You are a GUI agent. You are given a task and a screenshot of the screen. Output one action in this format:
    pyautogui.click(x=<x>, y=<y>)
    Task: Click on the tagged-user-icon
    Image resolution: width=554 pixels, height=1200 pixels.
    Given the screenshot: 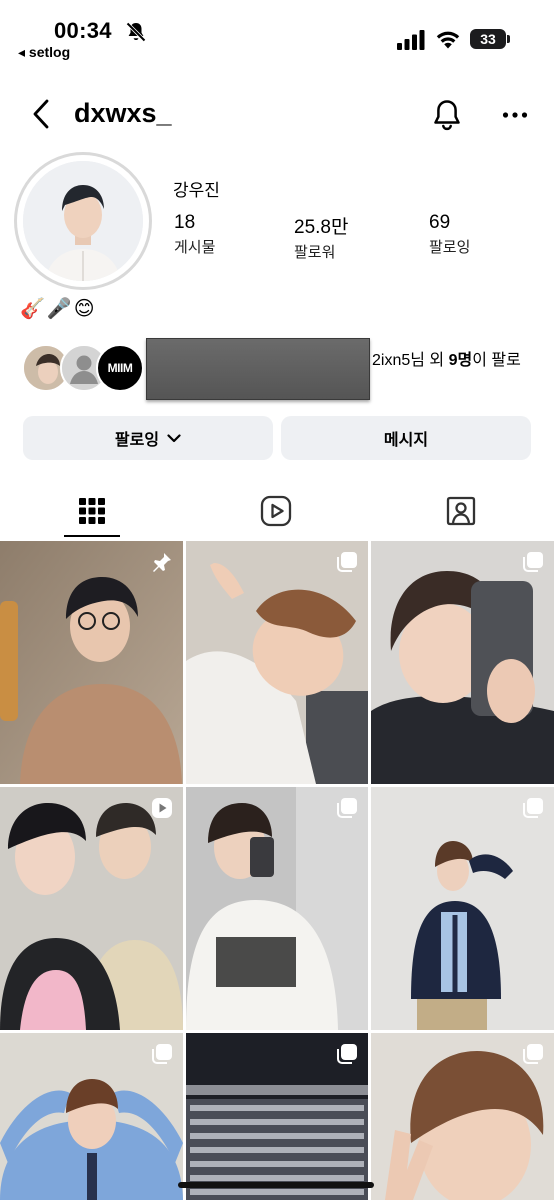 What is the action you would take?
    pyautogui.click(x=461, y=511)
    